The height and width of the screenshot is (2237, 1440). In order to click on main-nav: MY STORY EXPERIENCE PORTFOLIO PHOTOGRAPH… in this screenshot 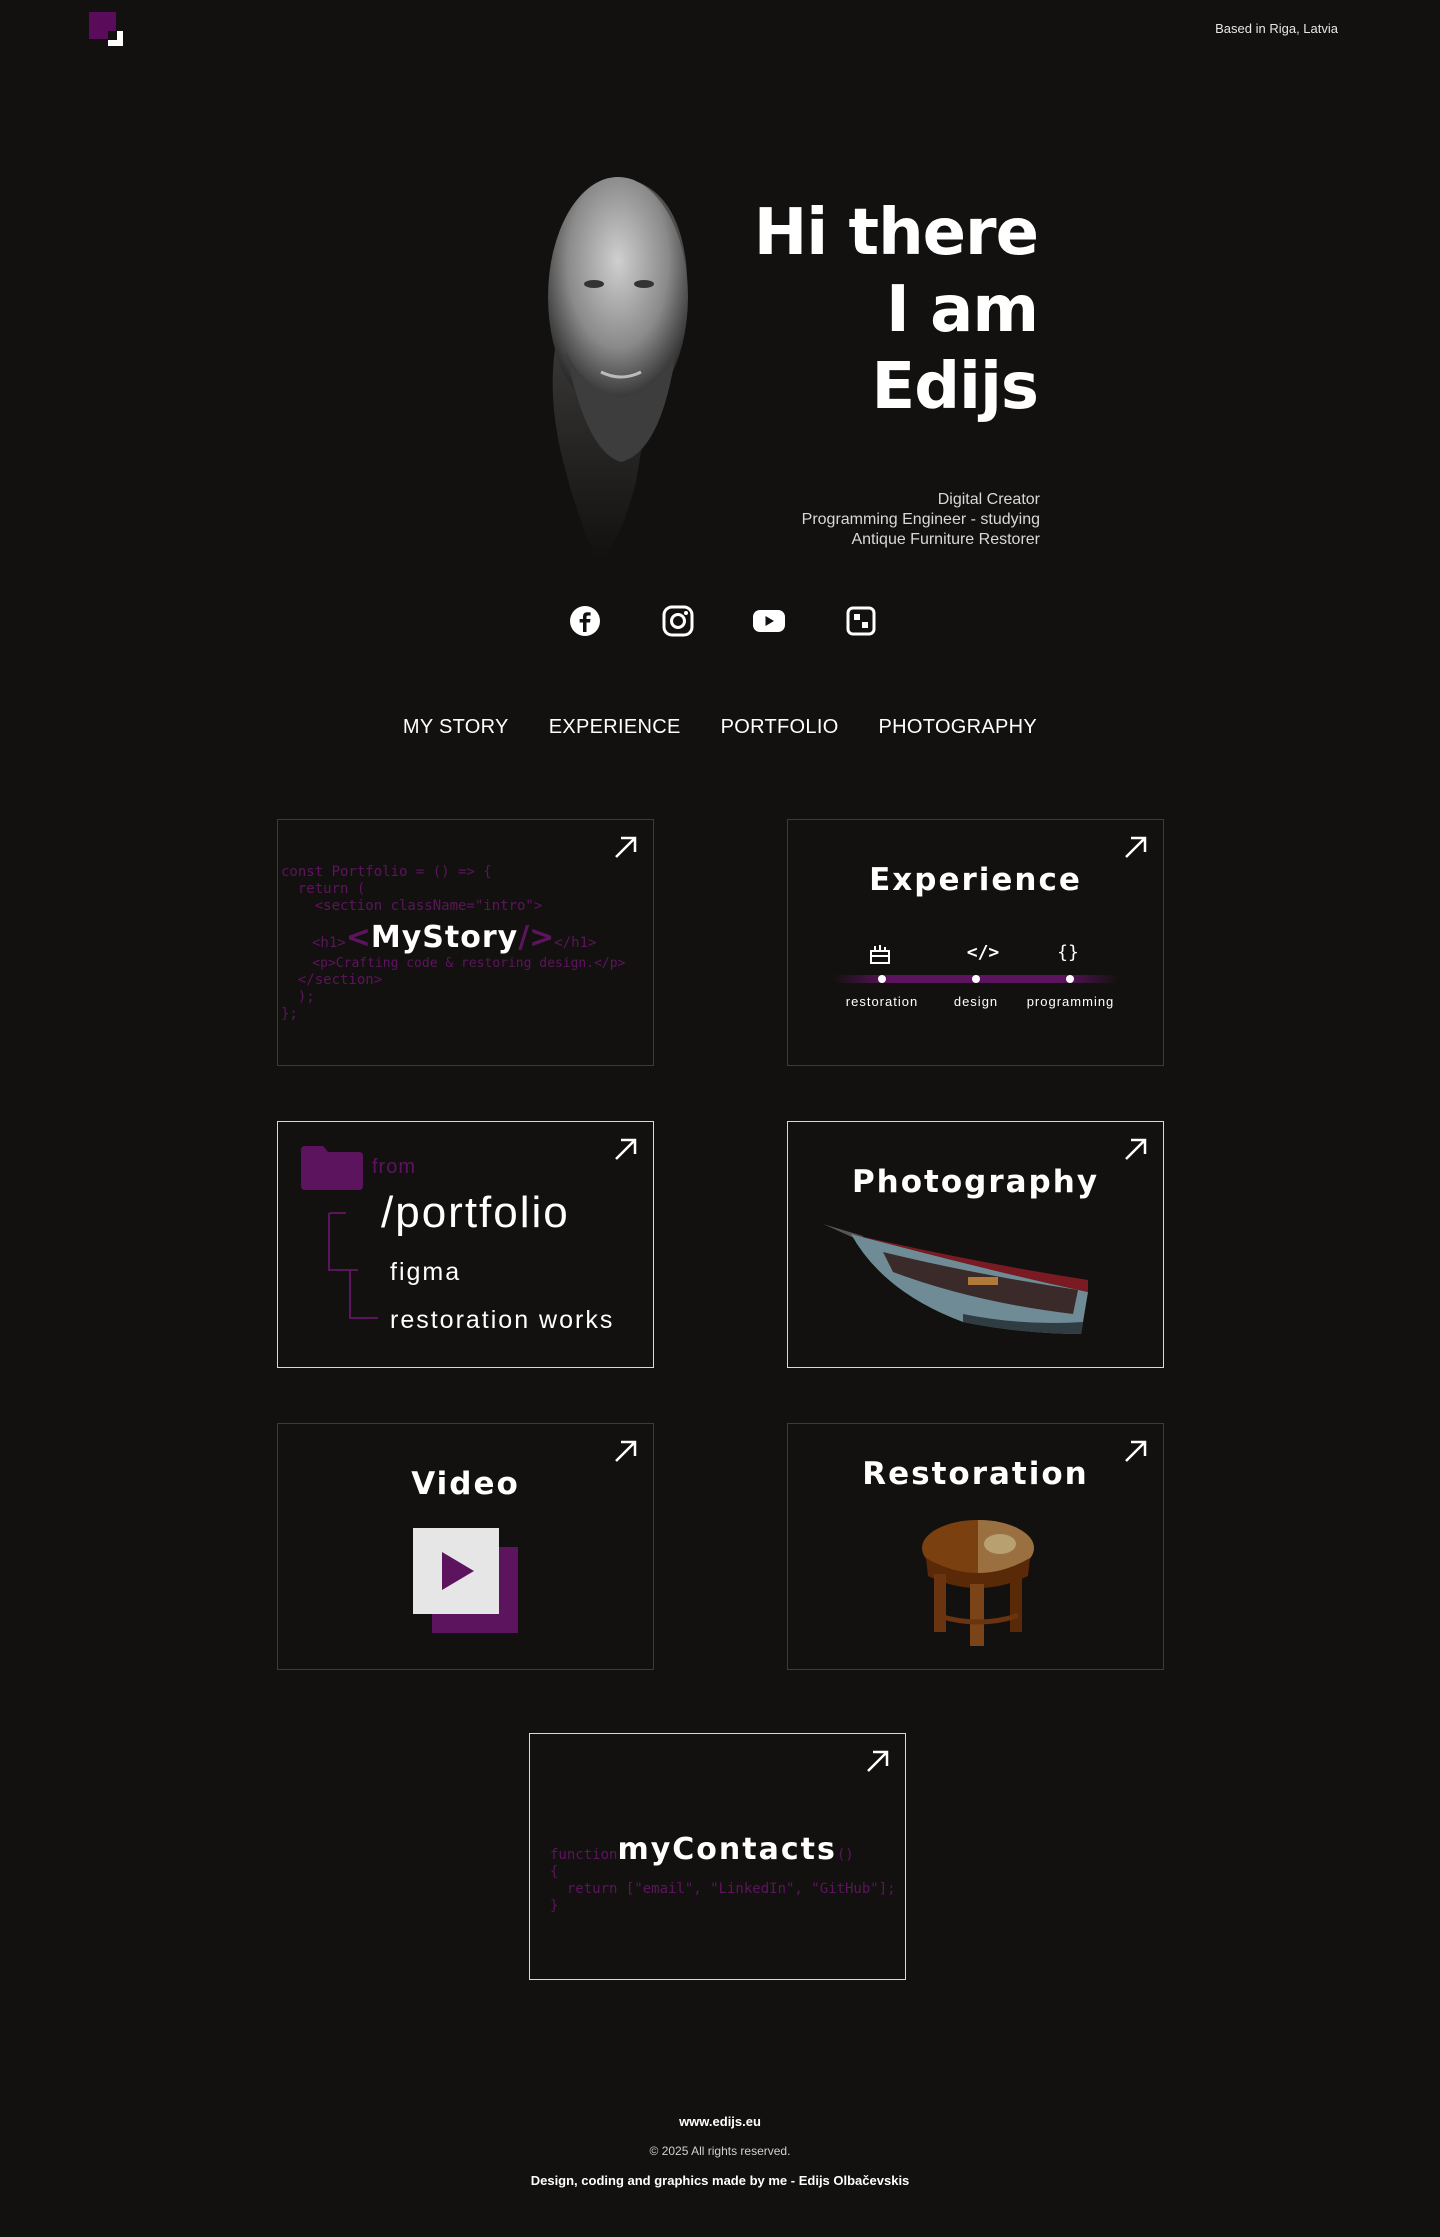, I will do `click(720, 727)`.